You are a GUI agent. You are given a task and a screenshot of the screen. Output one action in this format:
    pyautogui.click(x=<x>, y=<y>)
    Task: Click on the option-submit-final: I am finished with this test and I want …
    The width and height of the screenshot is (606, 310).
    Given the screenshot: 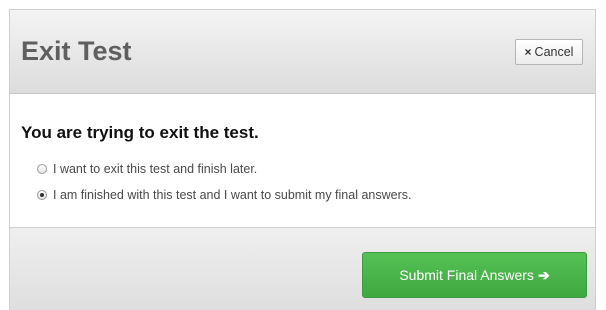 What is the action you would take?
    pyautogui.click(x=224, y=195)
    